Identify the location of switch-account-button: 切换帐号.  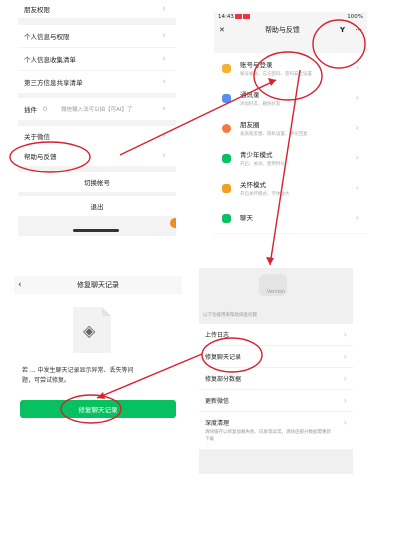
(97, 182).